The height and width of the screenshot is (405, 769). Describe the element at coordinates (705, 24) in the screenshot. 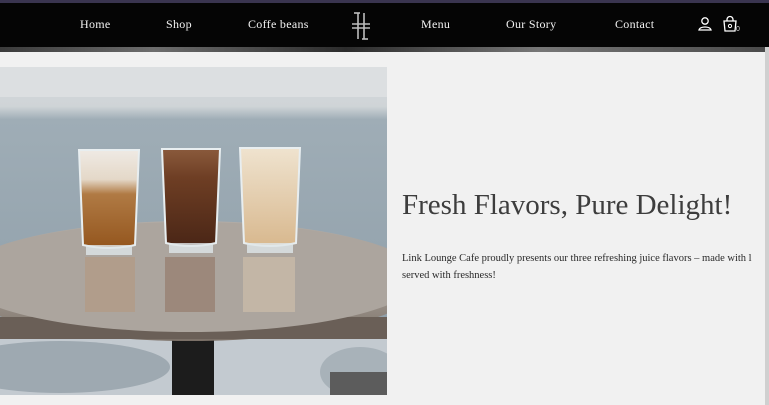

I see `user-icon` at that location.